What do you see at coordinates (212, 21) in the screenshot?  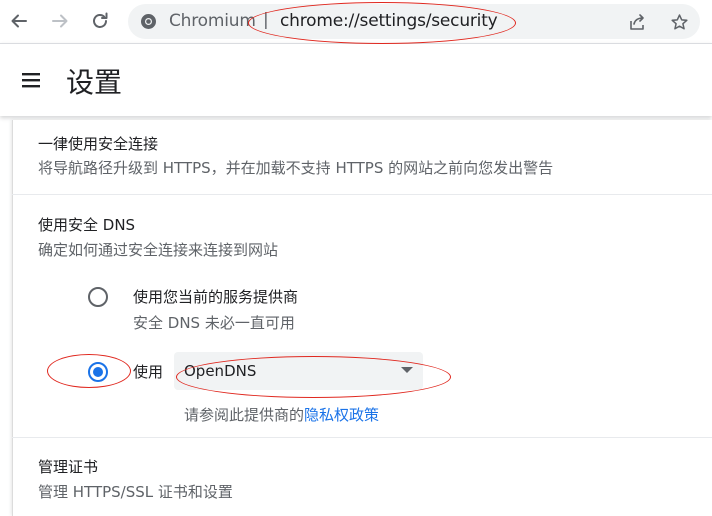 I see `address-origin-label: Chromium` at bounding box center [212, 21].